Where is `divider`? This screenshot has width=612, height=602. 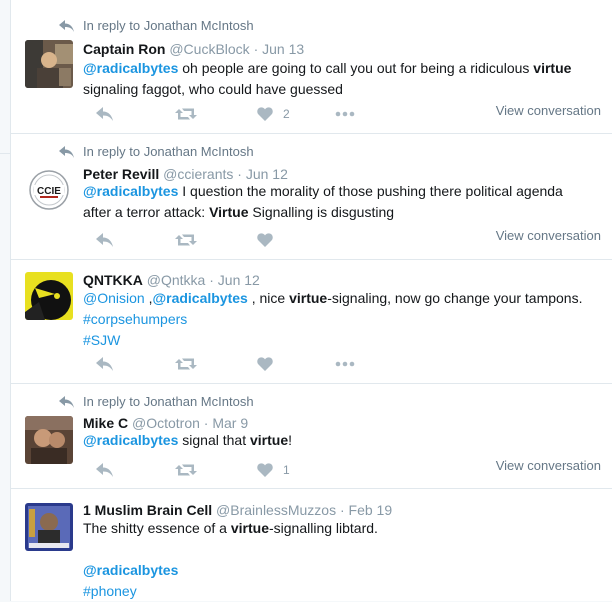
divider is located at coordinates (5, 143).